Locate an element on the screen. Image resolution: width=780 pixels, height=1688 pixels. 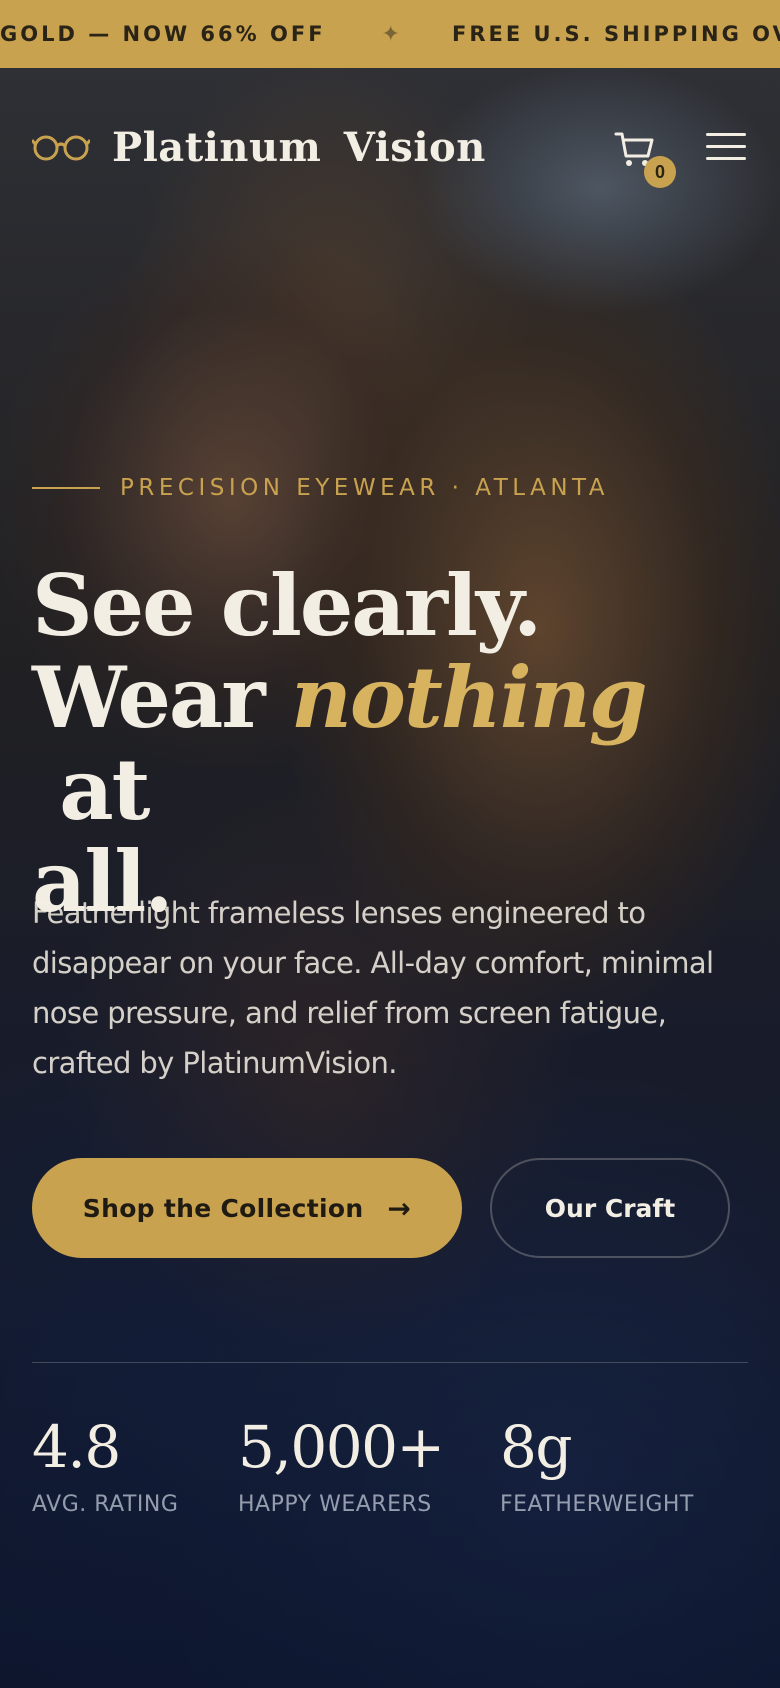
hamburger-menu-icon is located at coordinates (726, 146).